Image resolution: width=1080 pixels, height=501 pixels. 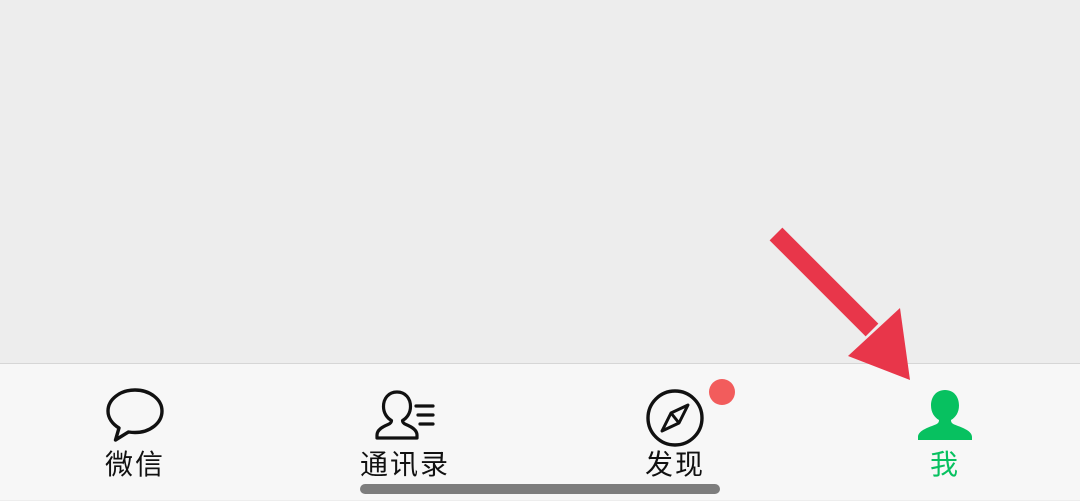 What do you see at coordinates (675, 416) in the screenshot?
I see `compass-icon` at bounding box center [675, 416].